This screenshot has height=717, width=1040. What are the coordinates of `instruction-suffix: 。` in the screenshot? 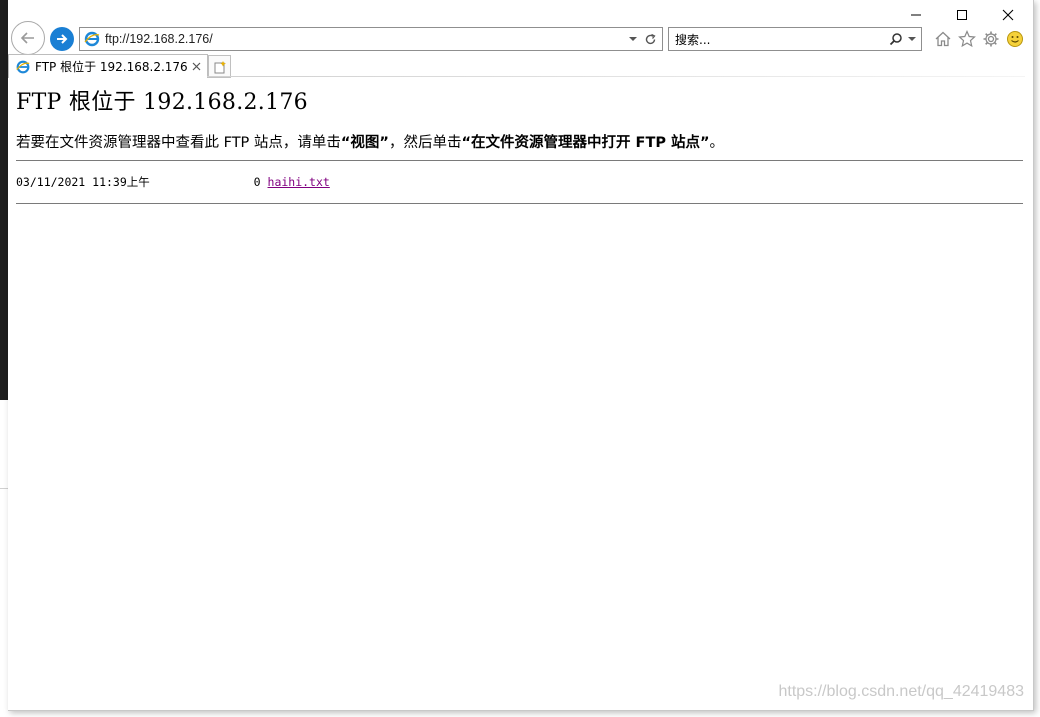 It's located at (717, 143).